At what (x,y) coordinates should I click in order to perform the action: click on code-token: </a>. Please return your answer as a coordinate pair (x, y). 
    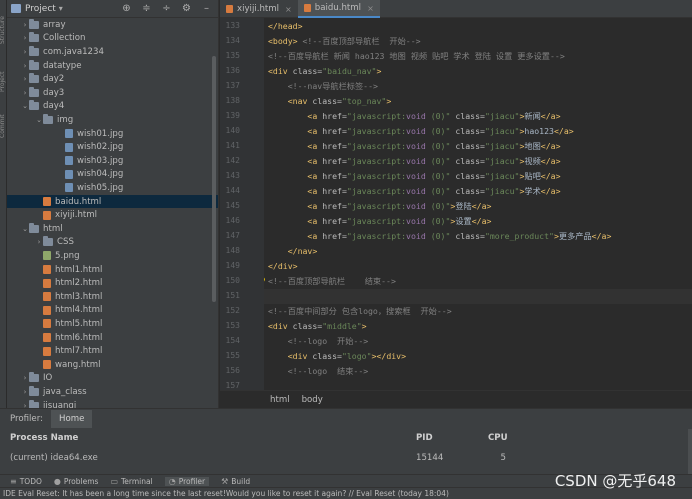
    Looking at the image, I should click on (563, 131).